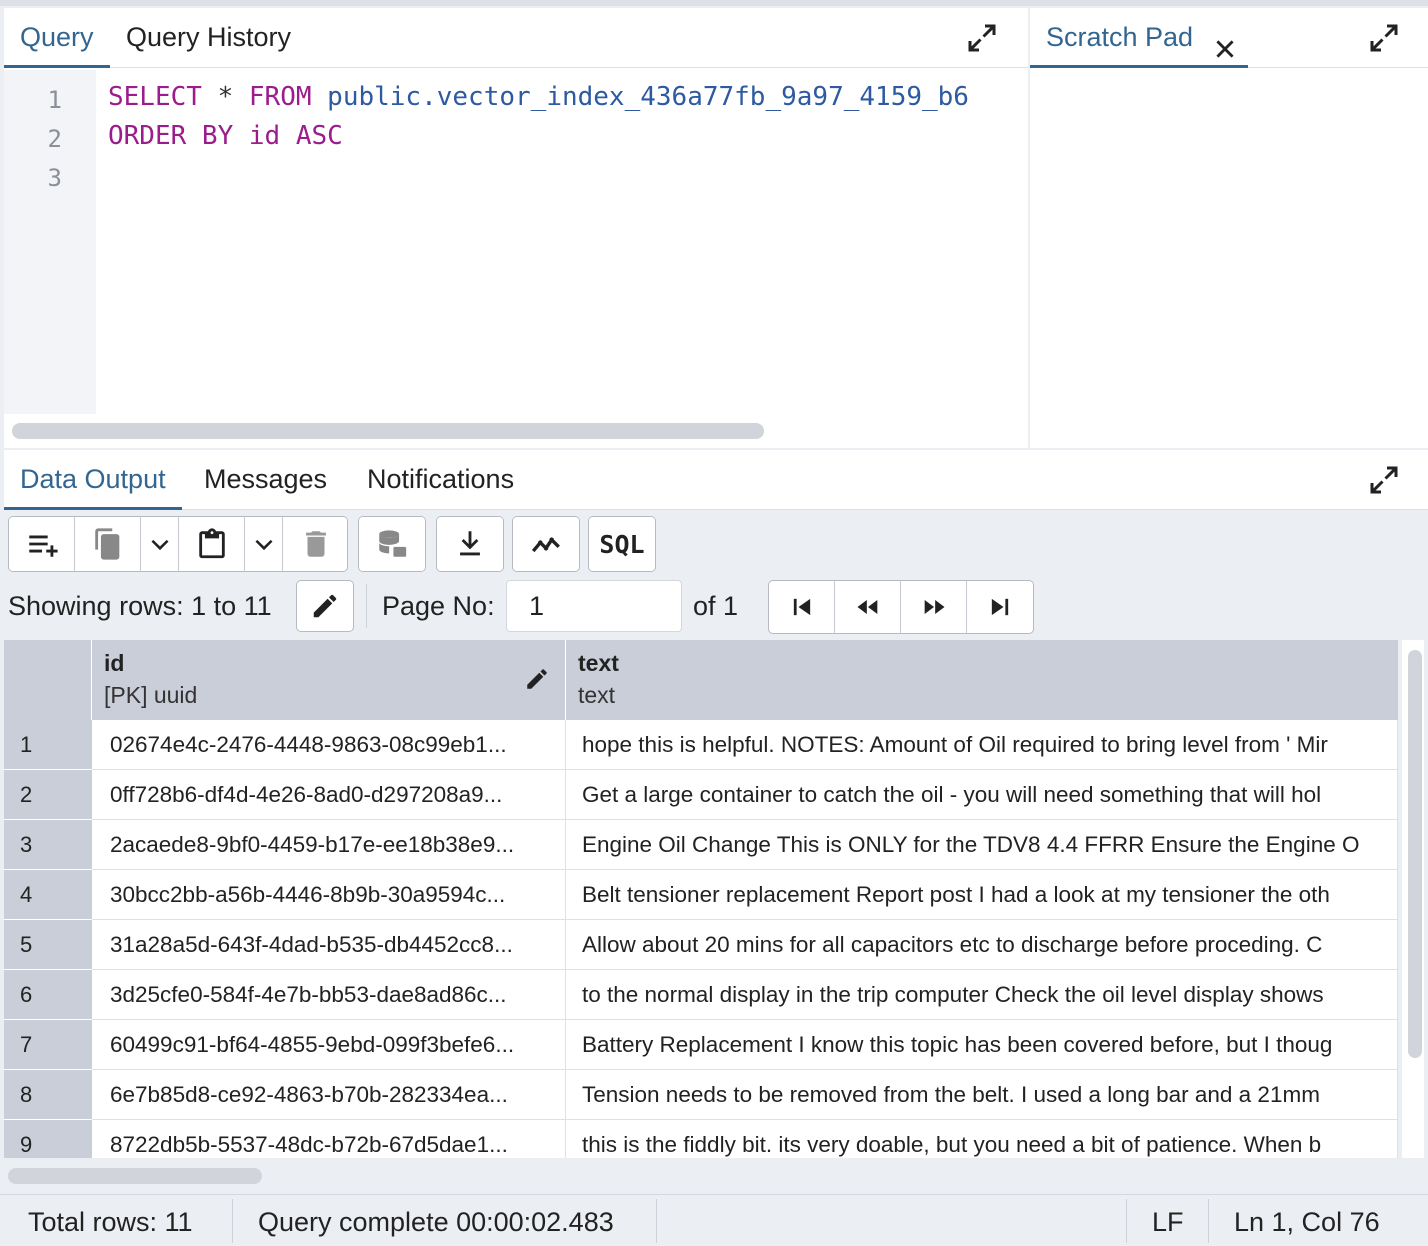 This screenshot has height=1246, width=1428. I want to click on sql-keyword: ORDER BY id ASC, so click(225, 136).